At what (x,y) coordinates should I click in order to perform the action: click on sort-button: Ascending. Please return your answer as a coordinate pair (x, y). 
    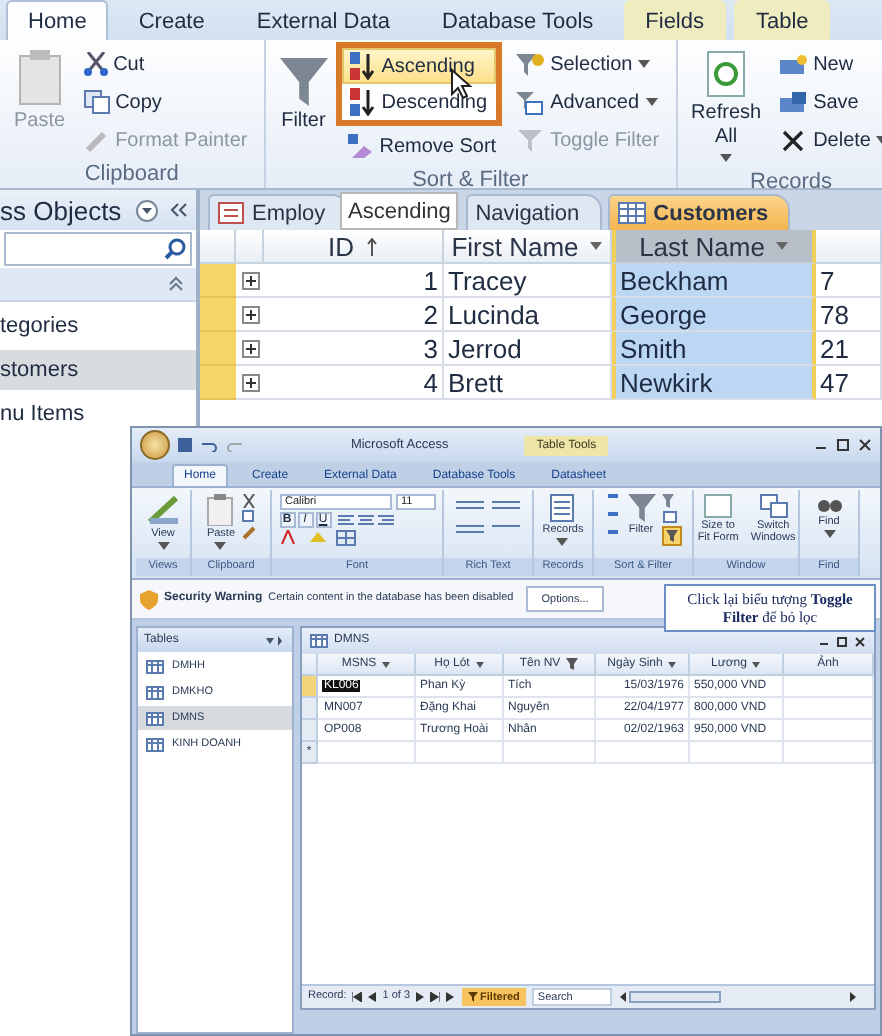
    Looking at the image, I should click on (419, 66).